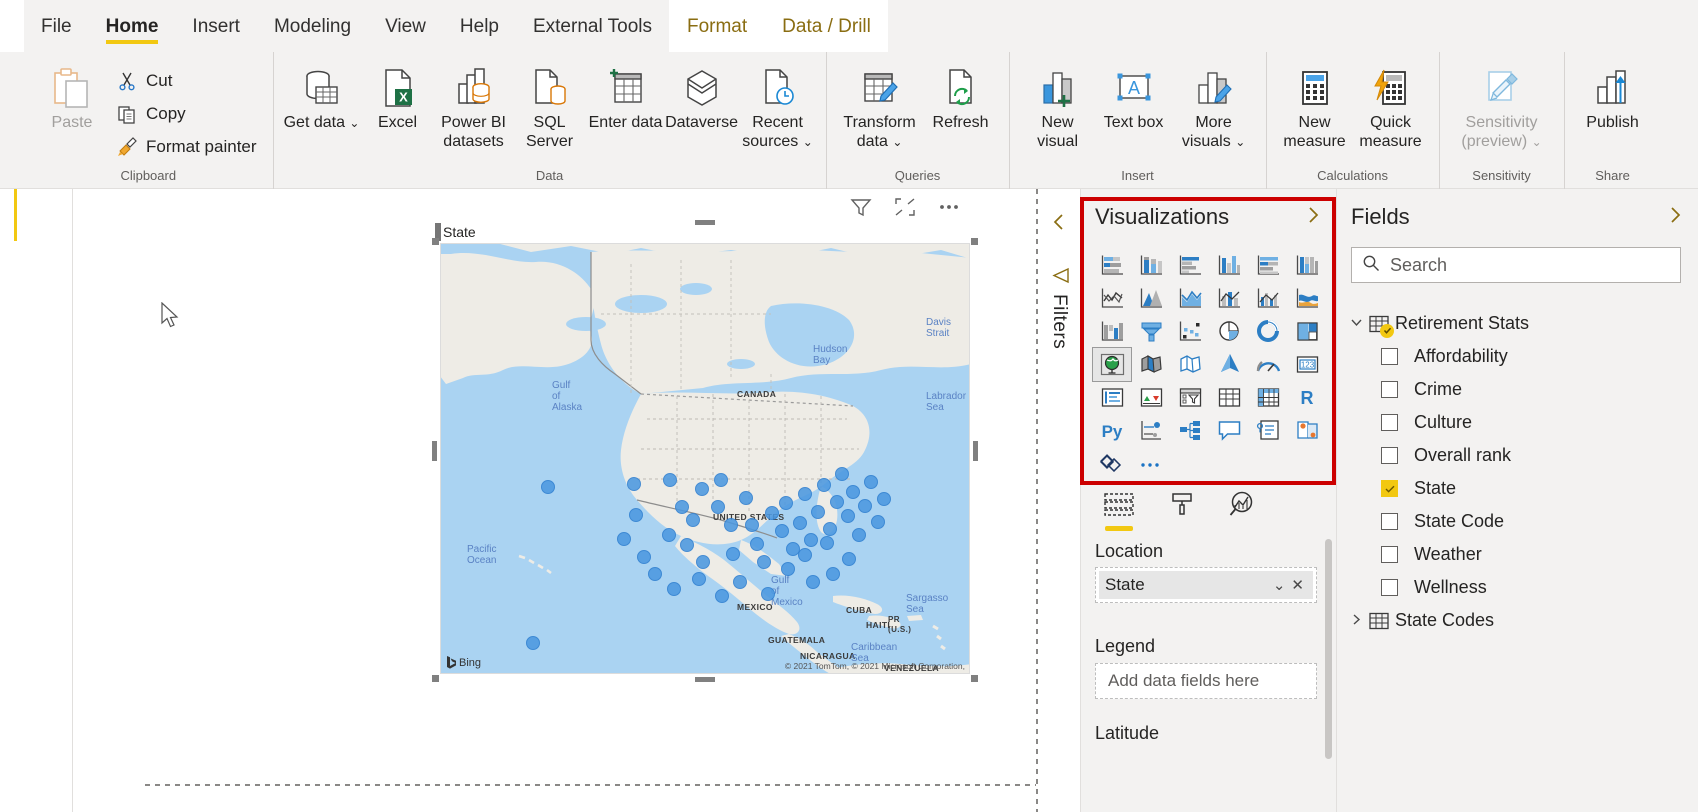 This screenshot has width=1698, height=812. I want to click on resize-handle-bottomleft, so click(435, 678).